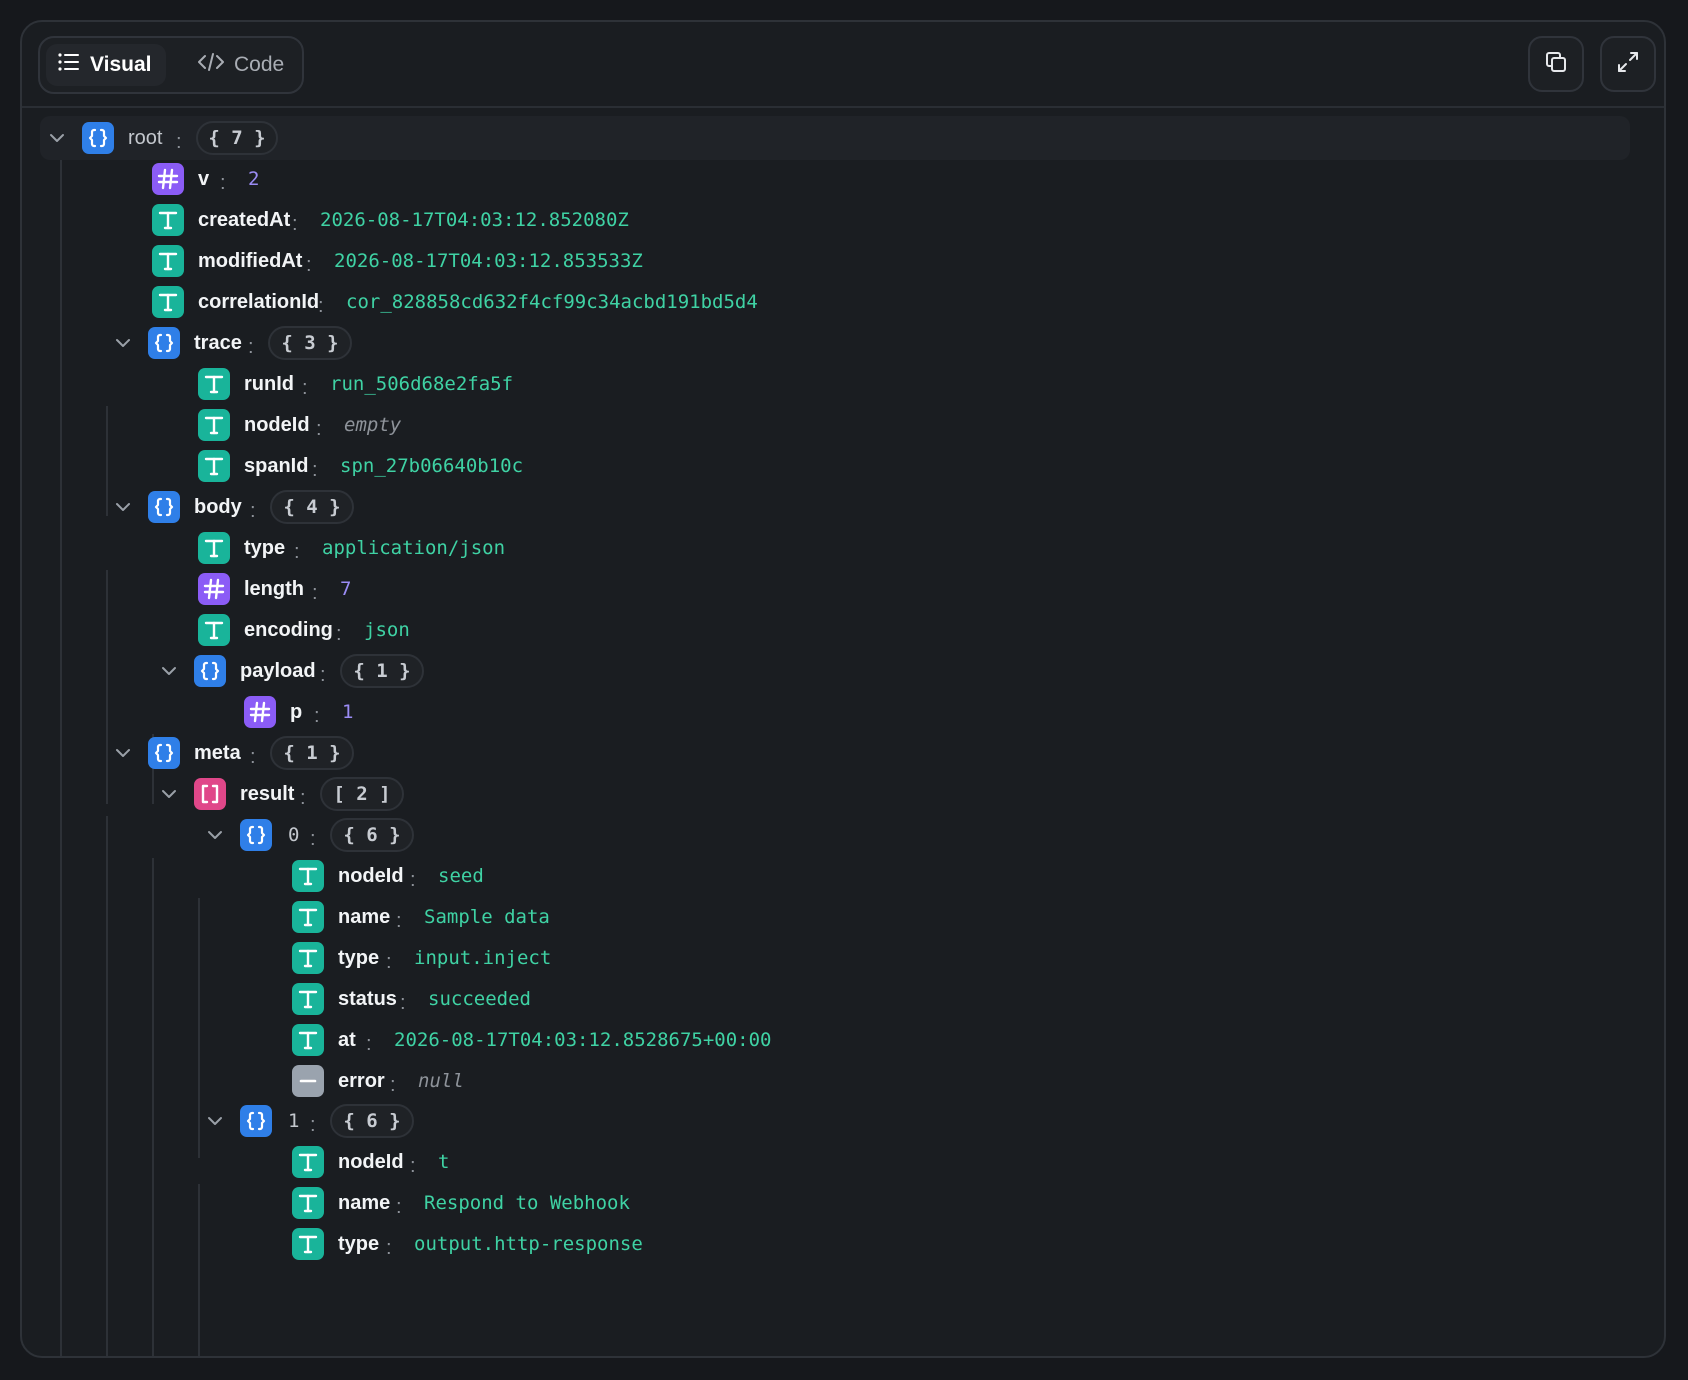 The height and width of the screenshot is (1380, 1688). What do you see at coordinates (361, 1081) in the screenshot?
I see `node-key: error` at bounding box center [361, 1081].